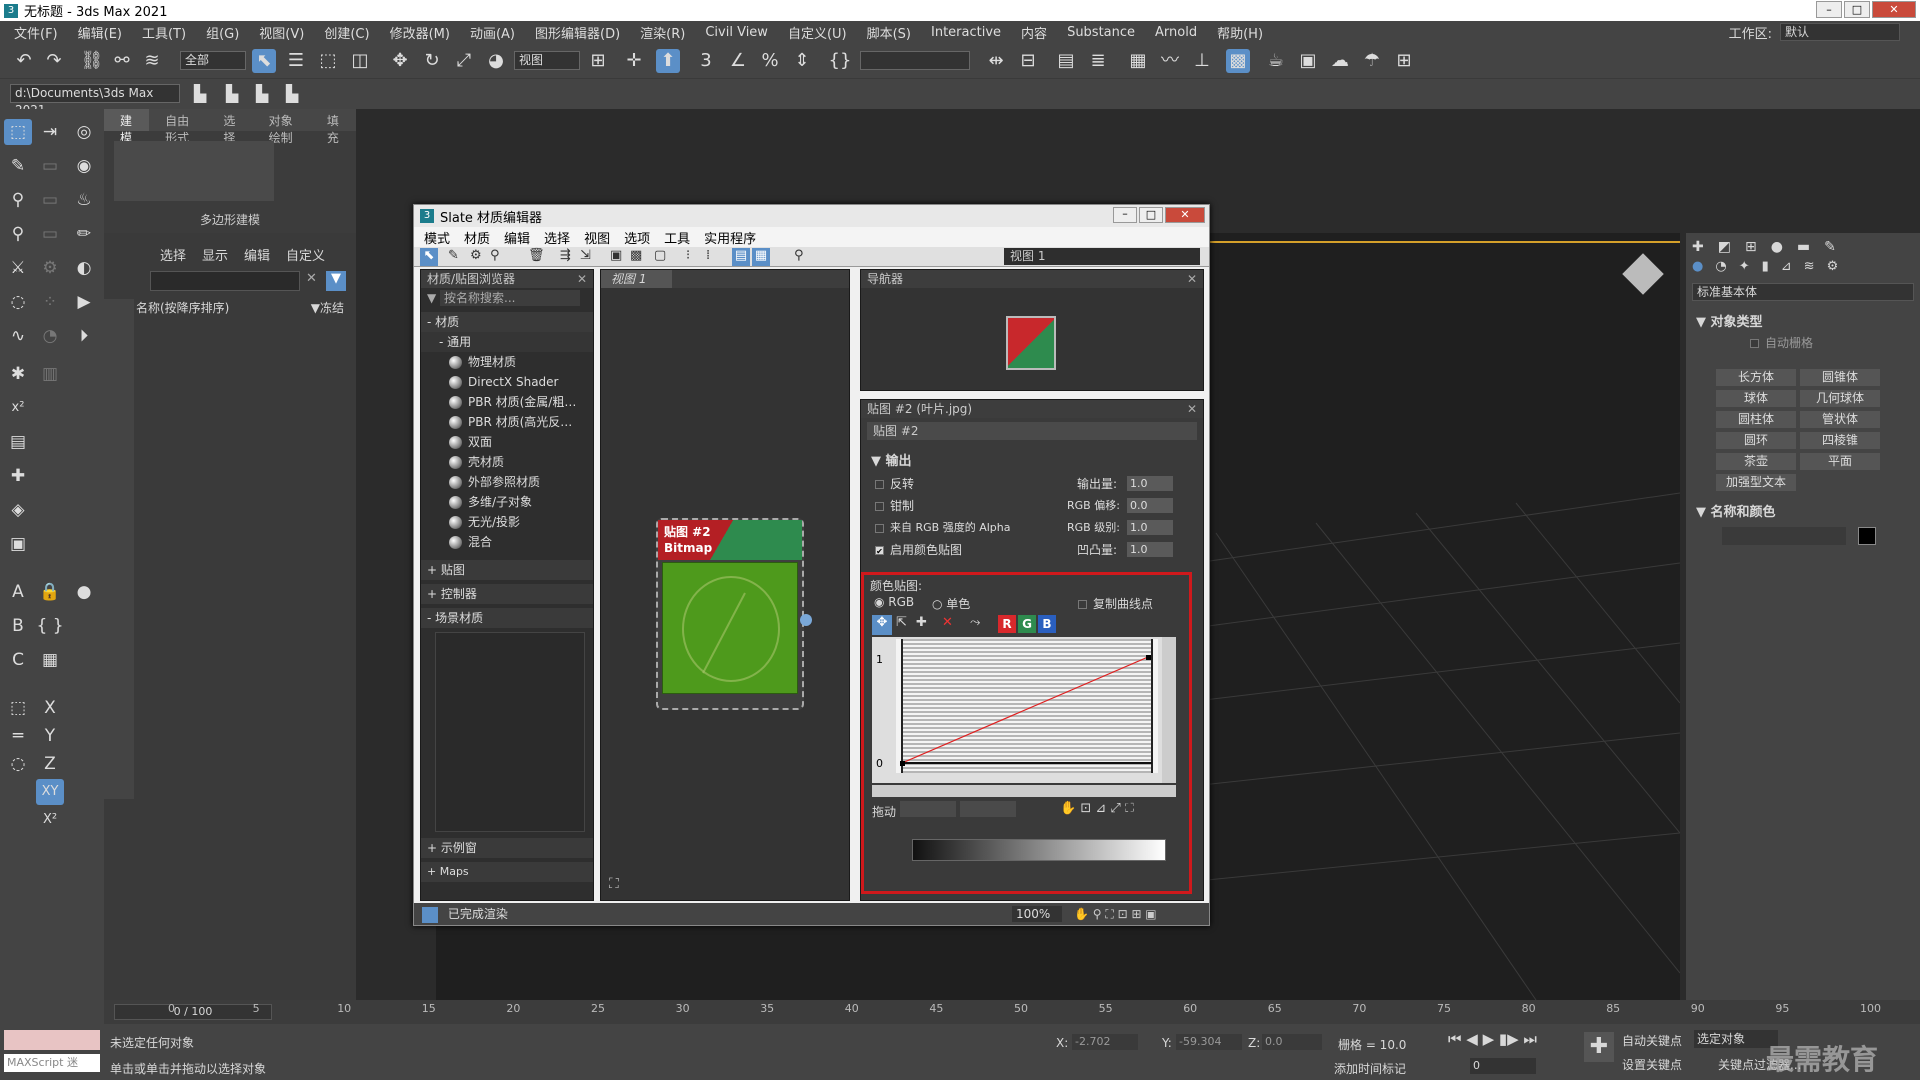  I want to click on group-materials: - 材质, so click(507, 322).